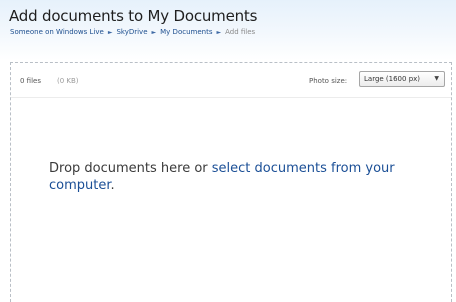 The height and width of the screenshot is (302, 456). What do you see at coordinates (68, 81) in the screenshot?
I see `file-size: (0 KB)` at bounding box center [68, 81].